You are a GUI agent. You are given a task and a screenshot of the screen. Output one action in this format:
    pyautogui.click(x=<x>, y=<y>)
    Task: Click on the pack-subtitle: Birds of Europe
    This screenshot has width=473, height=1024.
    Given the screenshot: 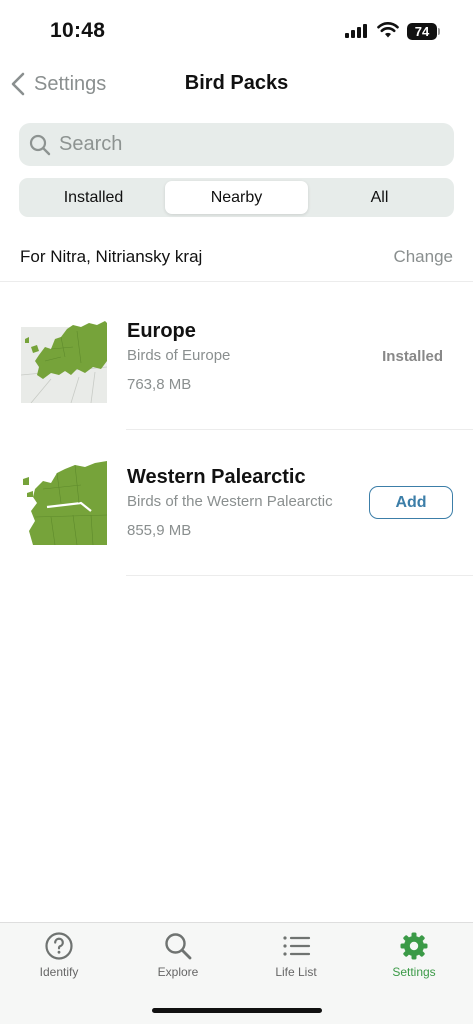 What is the action you would take?
    pyautogui.click(x=179, y=355)
    